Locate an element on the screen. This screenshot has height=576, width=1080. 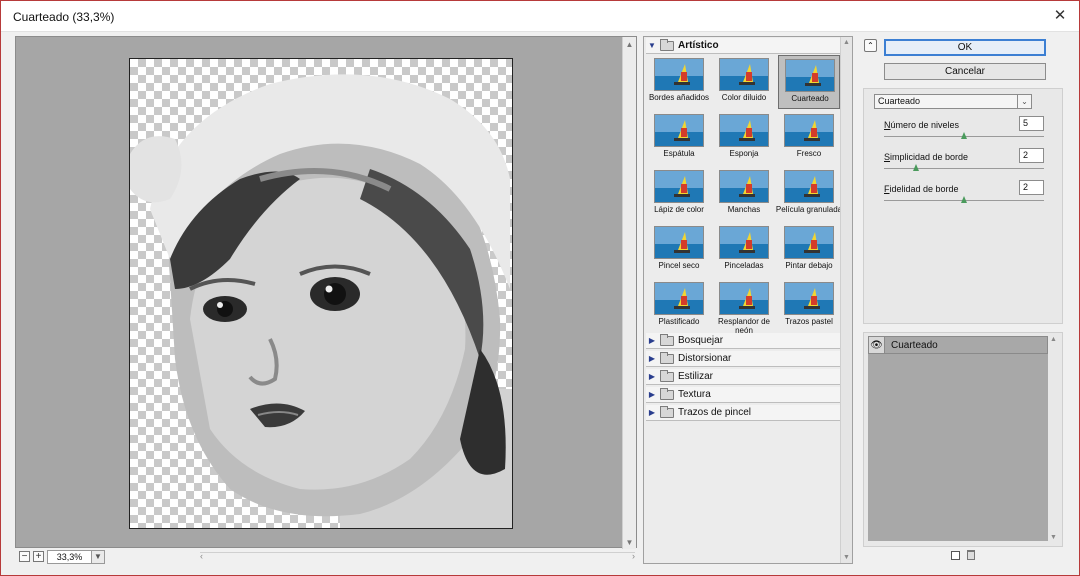
filter-thumbnail: Cuarteado is located at coordinates (809, 82).